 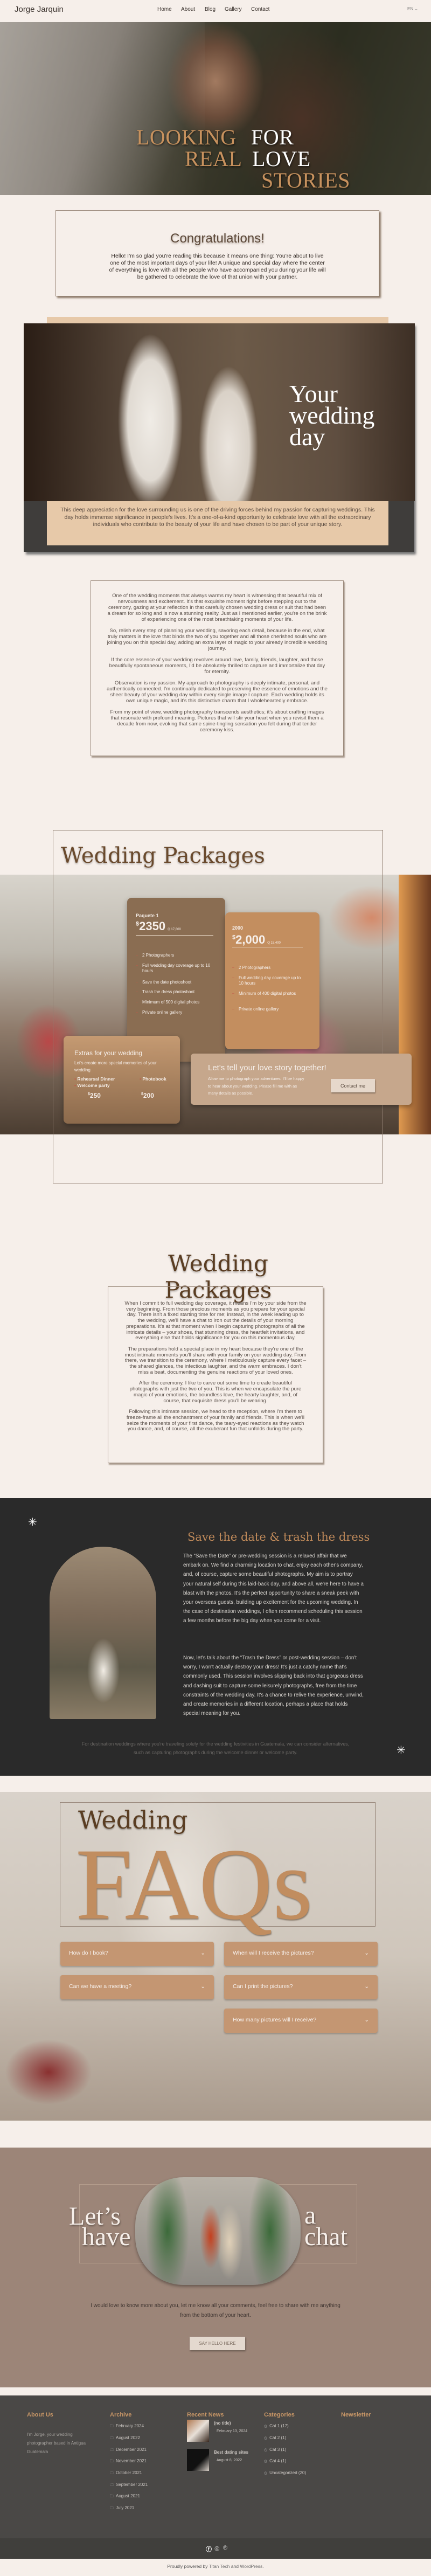 What do you see at coordinates (275, 2020) in the screenshot?
I see `faq-question: How many pictures will I receive?` at bounding box center [275, 2020].